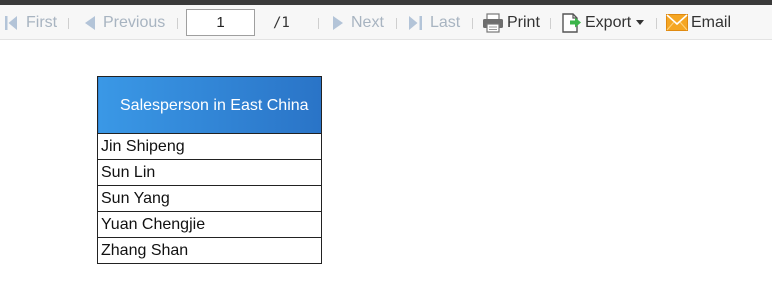 The width and height of the screenshot is (772, 295). What do you see at coordinates (134, 22) in the screenshot?
I see `previous-page-label: Previous` at bounding box center [134, 22].